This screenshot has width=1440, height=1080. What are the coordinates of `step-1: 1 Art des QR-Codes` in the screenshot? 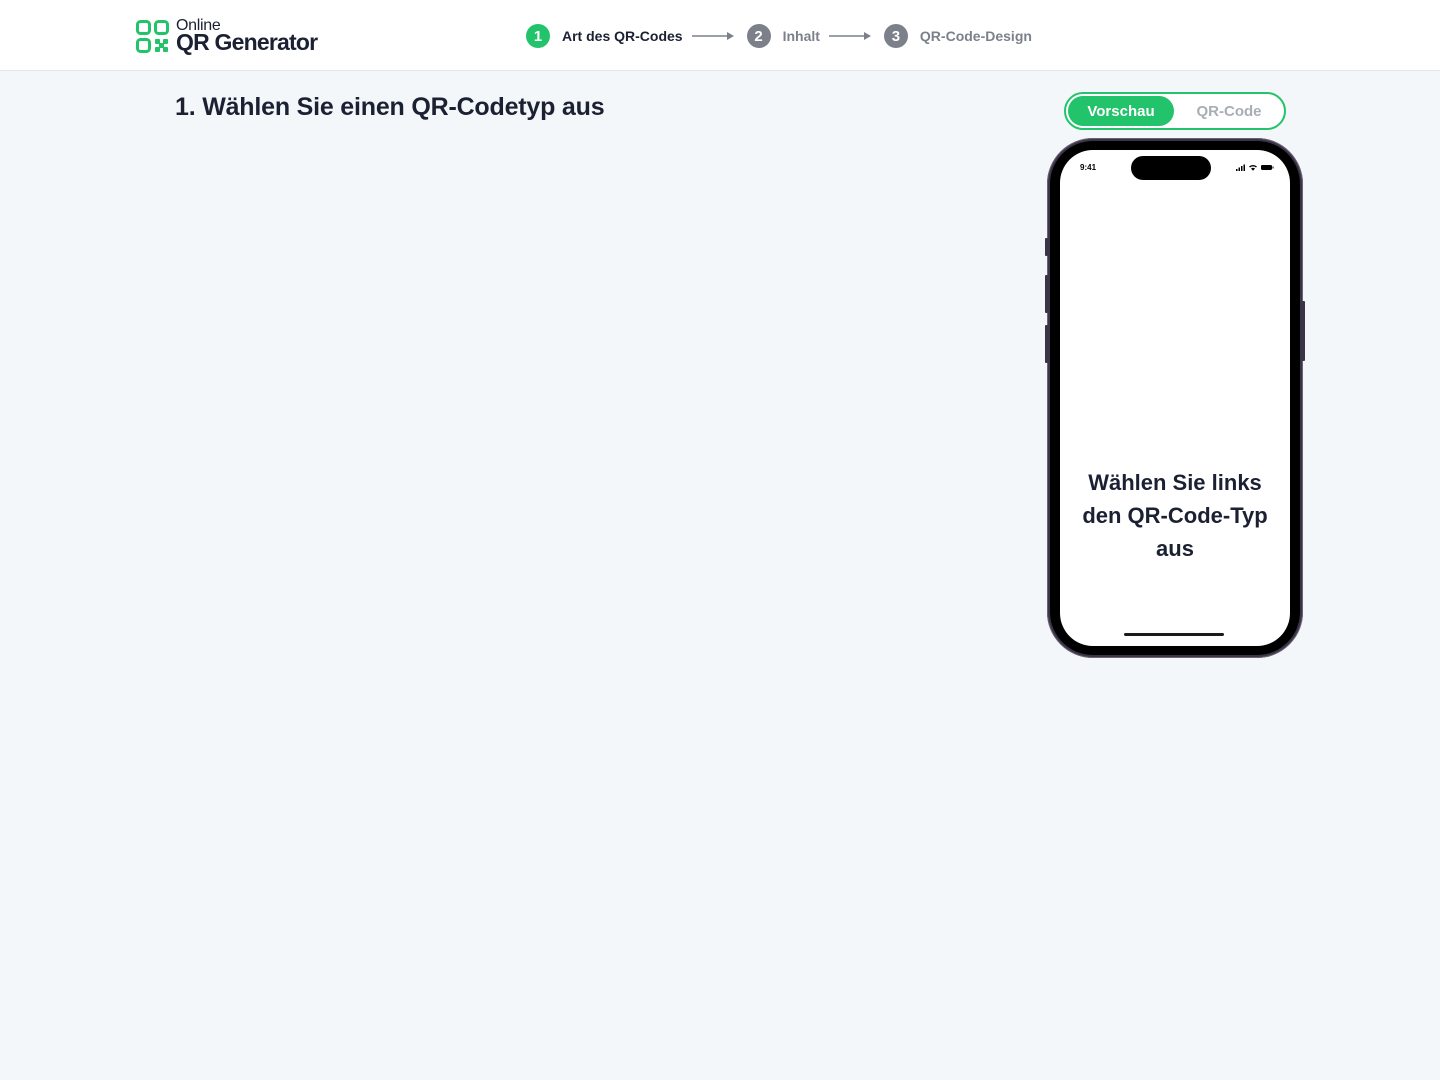 It's located at (604, 36).